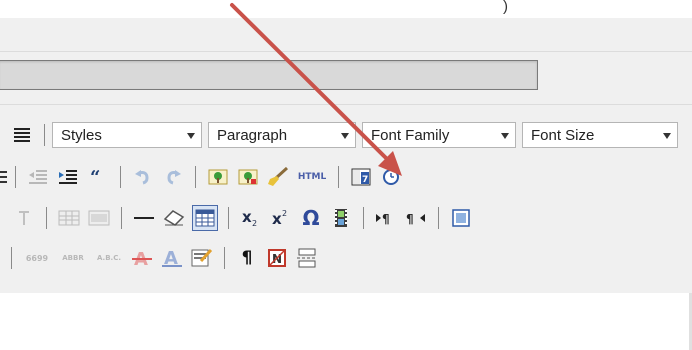 The image size is (692, 350). What do you see at coordinates (143, 177) in the screenshot?
I see `undo-icon` at bounding box center [143, 177].